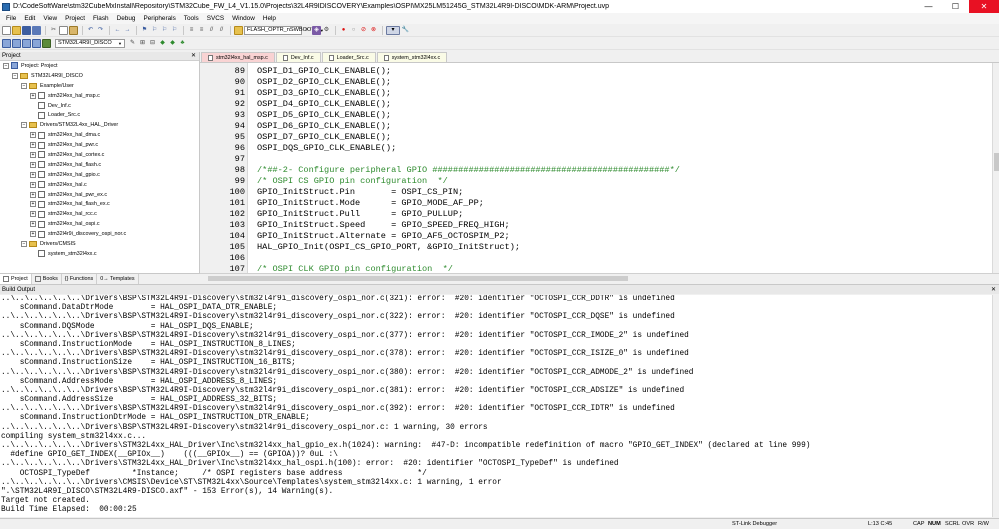 Image resolution: width=999 pixels, height=529 pixels. Describe the element at coordinates (99, 155) in the screenshot. I see `tree-item: + stm32l4xx_hal_cortex.c` at that location.